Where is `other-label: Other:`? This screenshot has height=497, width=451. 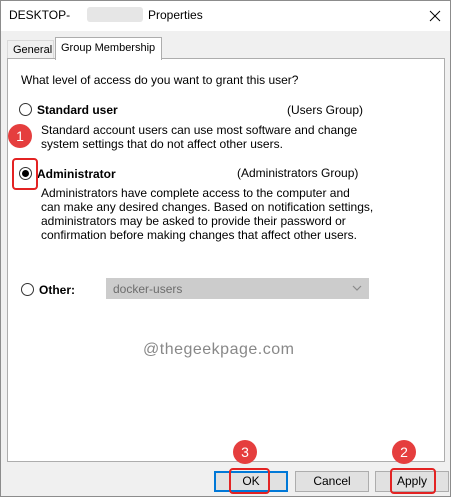 other-label: Other: is located at coordinates (57, 290).